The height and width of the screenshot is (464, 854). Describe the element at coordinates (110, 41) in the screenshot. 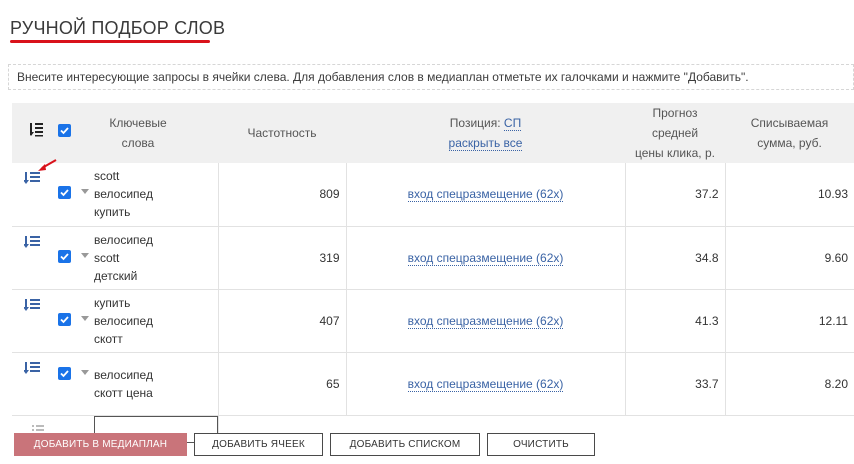

I see `title-underline` at that location.